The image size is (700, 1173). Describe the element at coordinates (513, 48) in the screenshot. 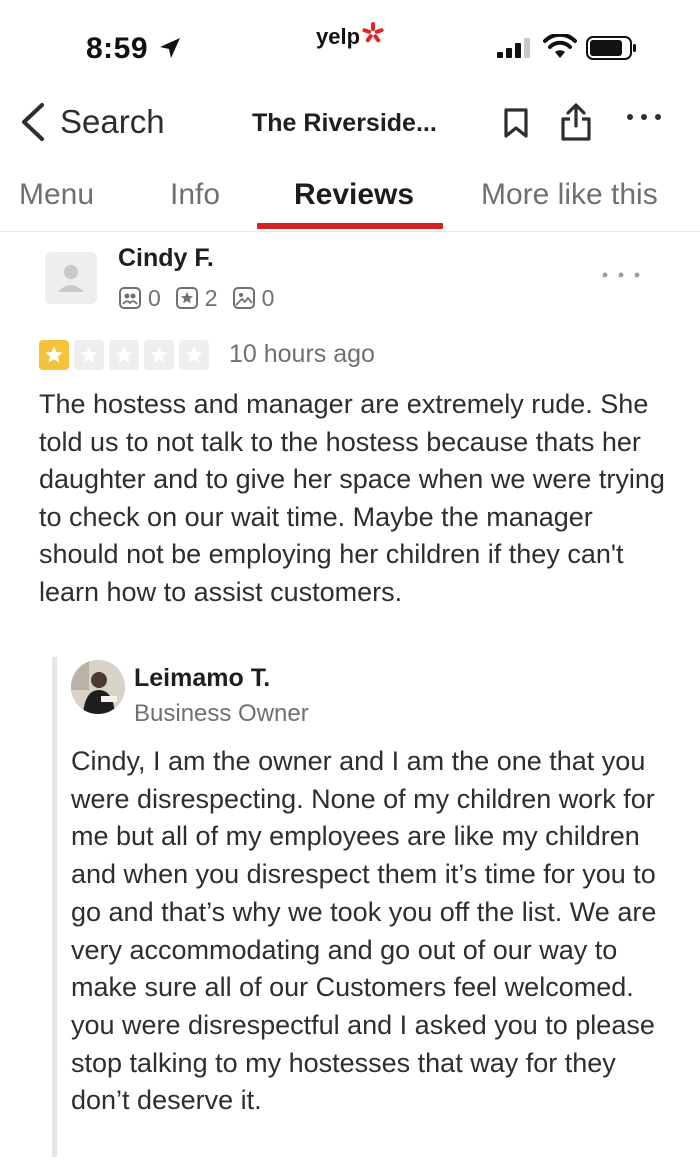

I see `signal-icon` at that location.